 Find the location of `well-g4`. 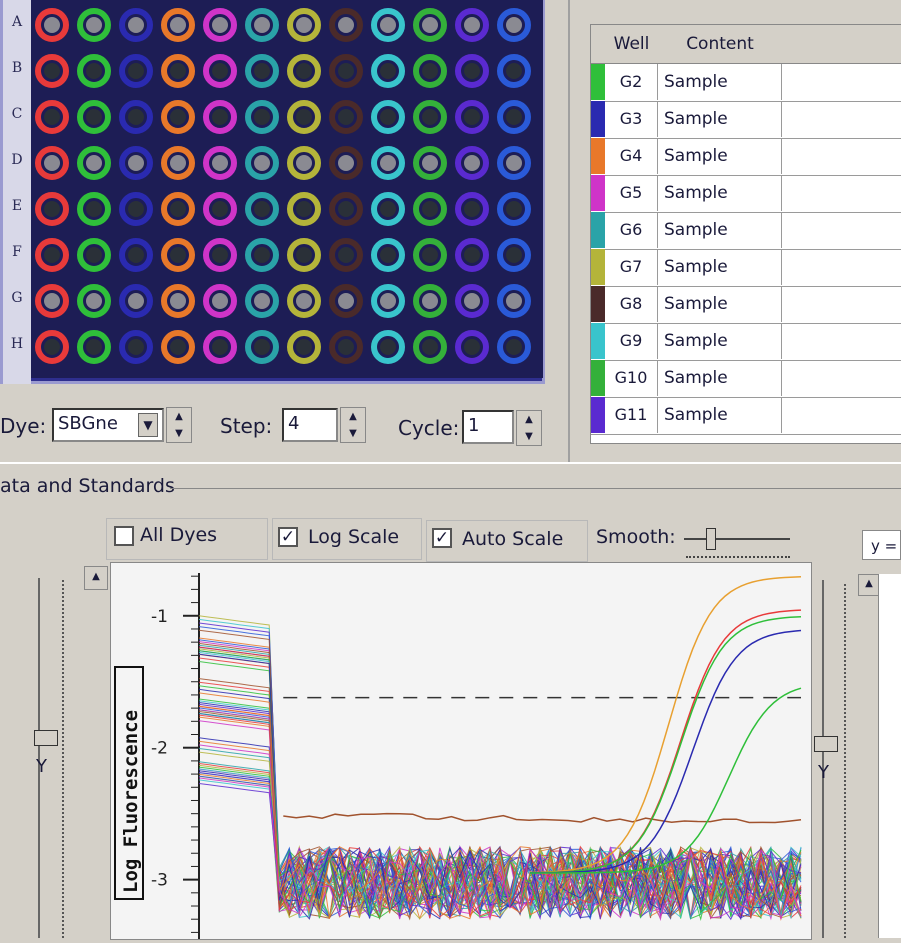

well-g4 is located at coordinates (178, 301).